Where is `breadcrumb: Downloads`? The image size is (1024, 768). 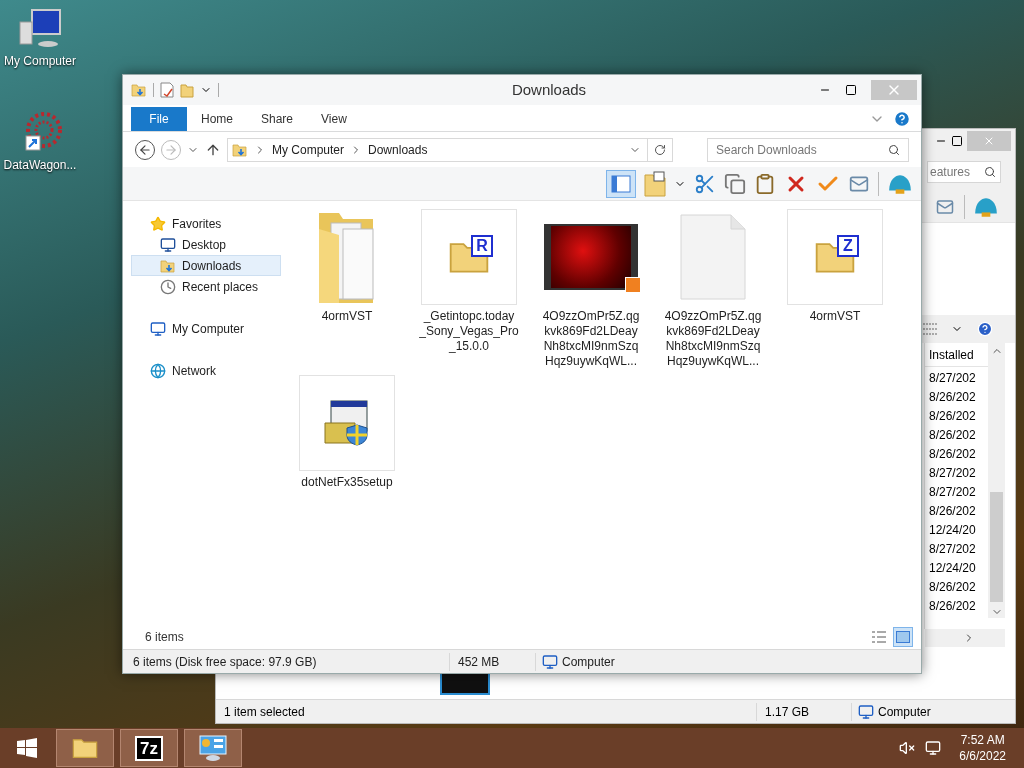 breadcrumb: Downloads is located at coordinates (398, 149).